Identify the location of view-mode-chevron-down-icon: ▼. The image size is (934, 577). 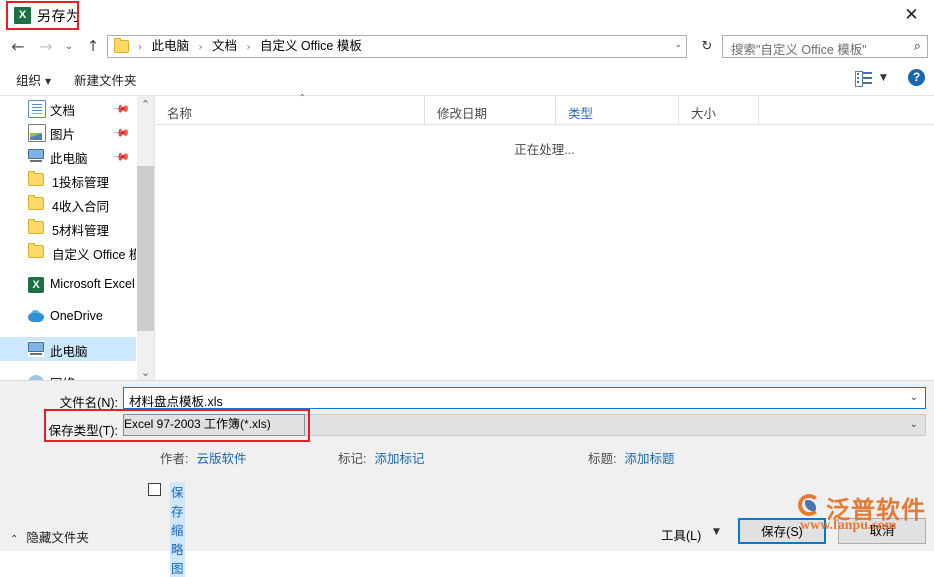
(883, 78).